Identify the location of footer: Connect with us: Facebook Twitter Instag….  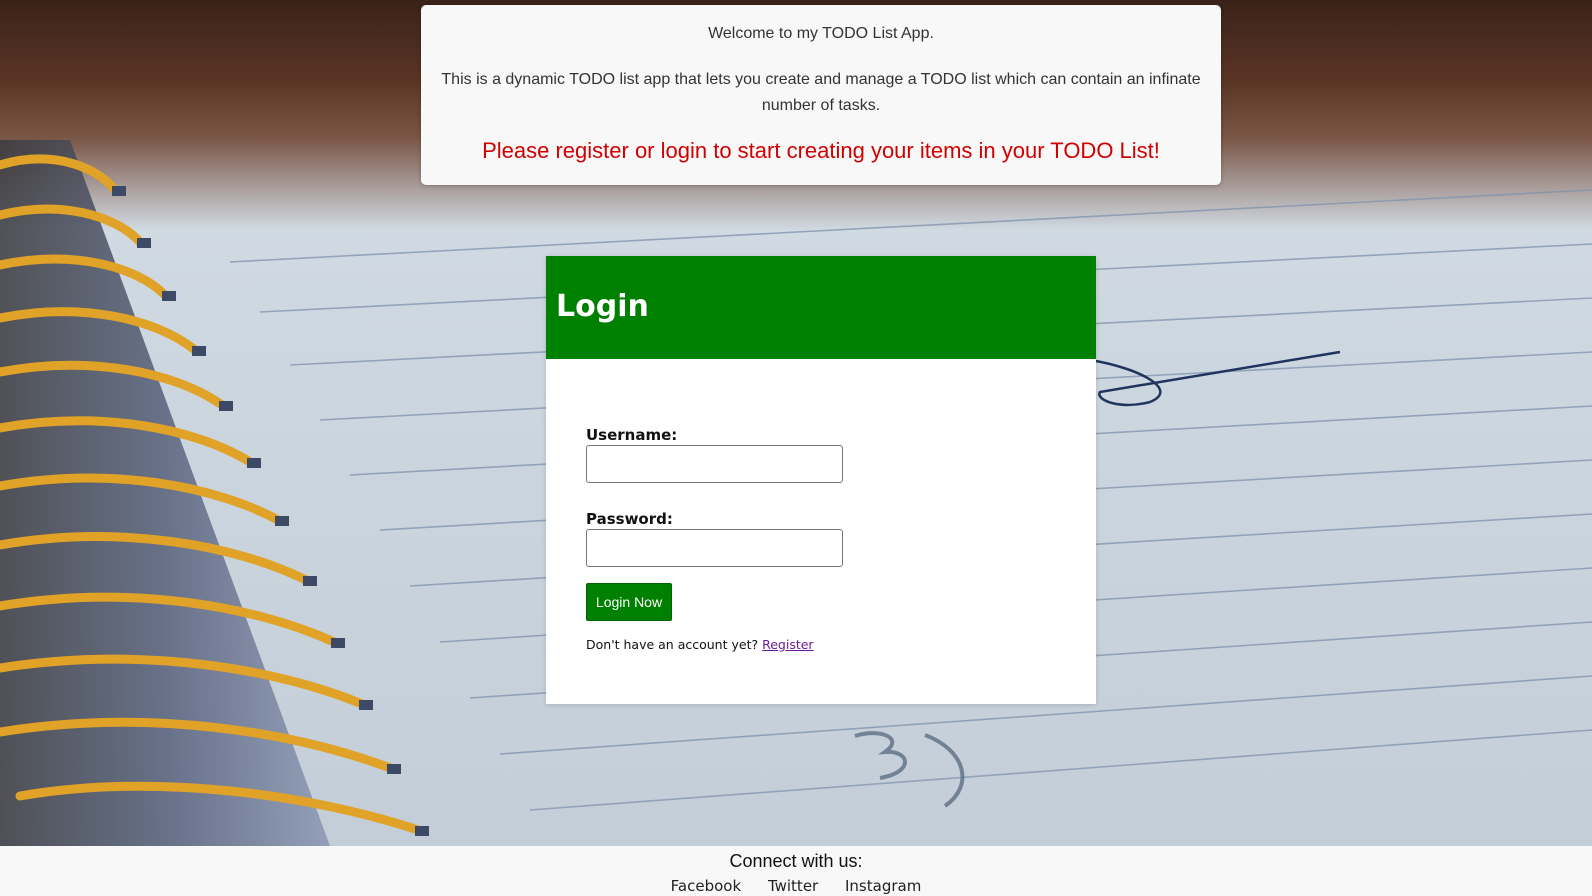
(796, 871).